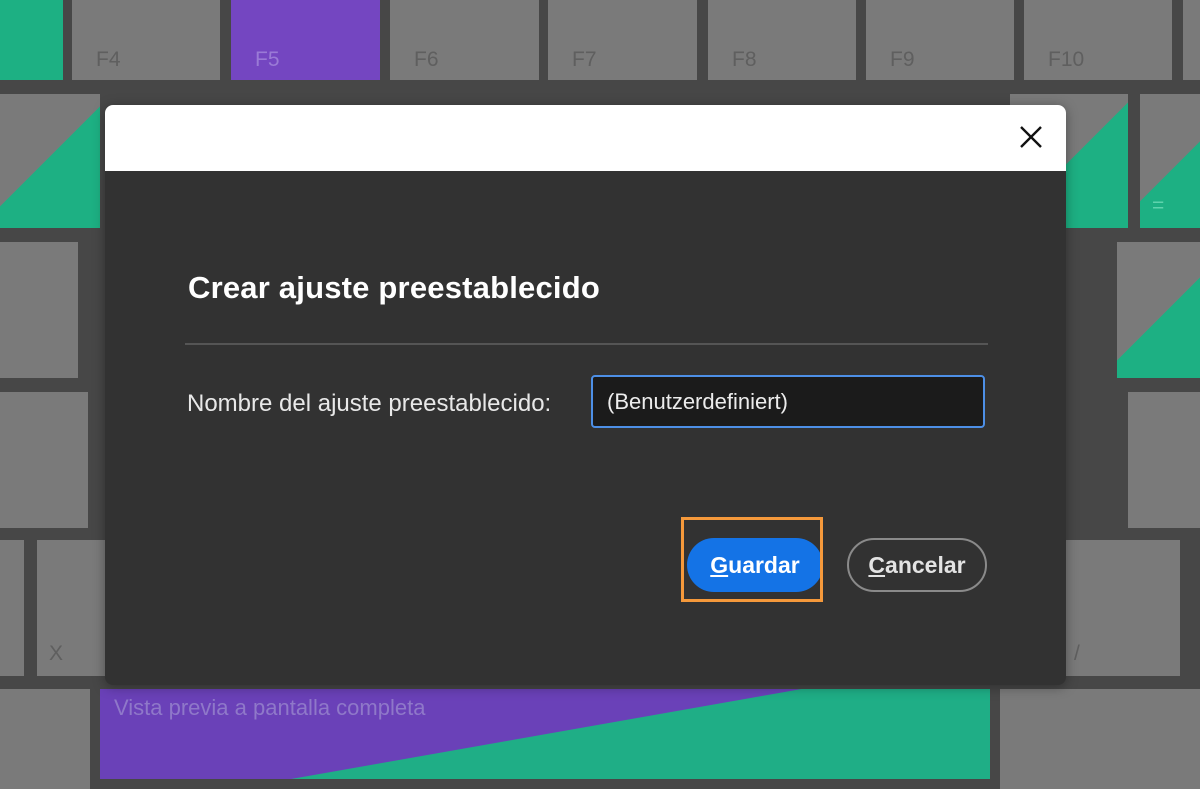  What do you see at coordinates (586, 344) in the screenshot?
I see `divider` at bounding box center [586, 344].